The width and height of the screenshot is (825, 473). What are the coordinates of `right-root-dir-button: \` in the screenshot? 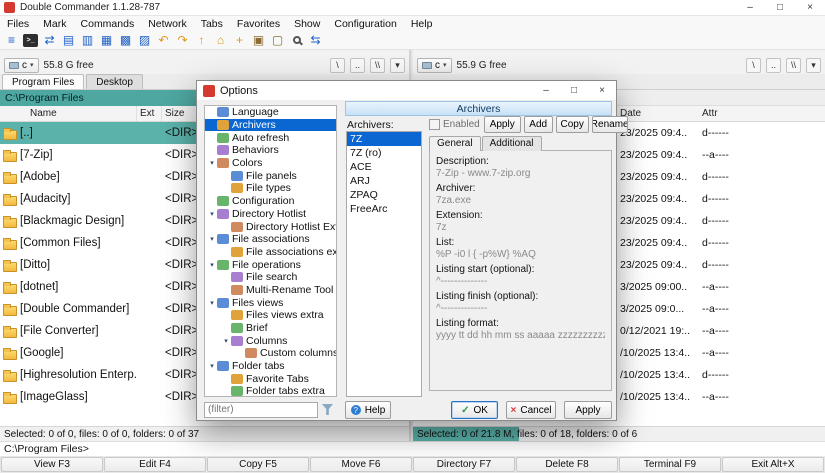 It's located at (753, 65).